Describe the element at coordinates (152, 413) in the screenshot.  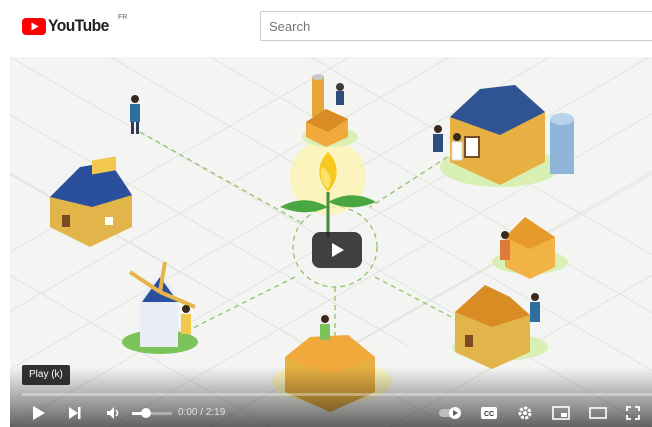
I see `volume-slider` at that location.